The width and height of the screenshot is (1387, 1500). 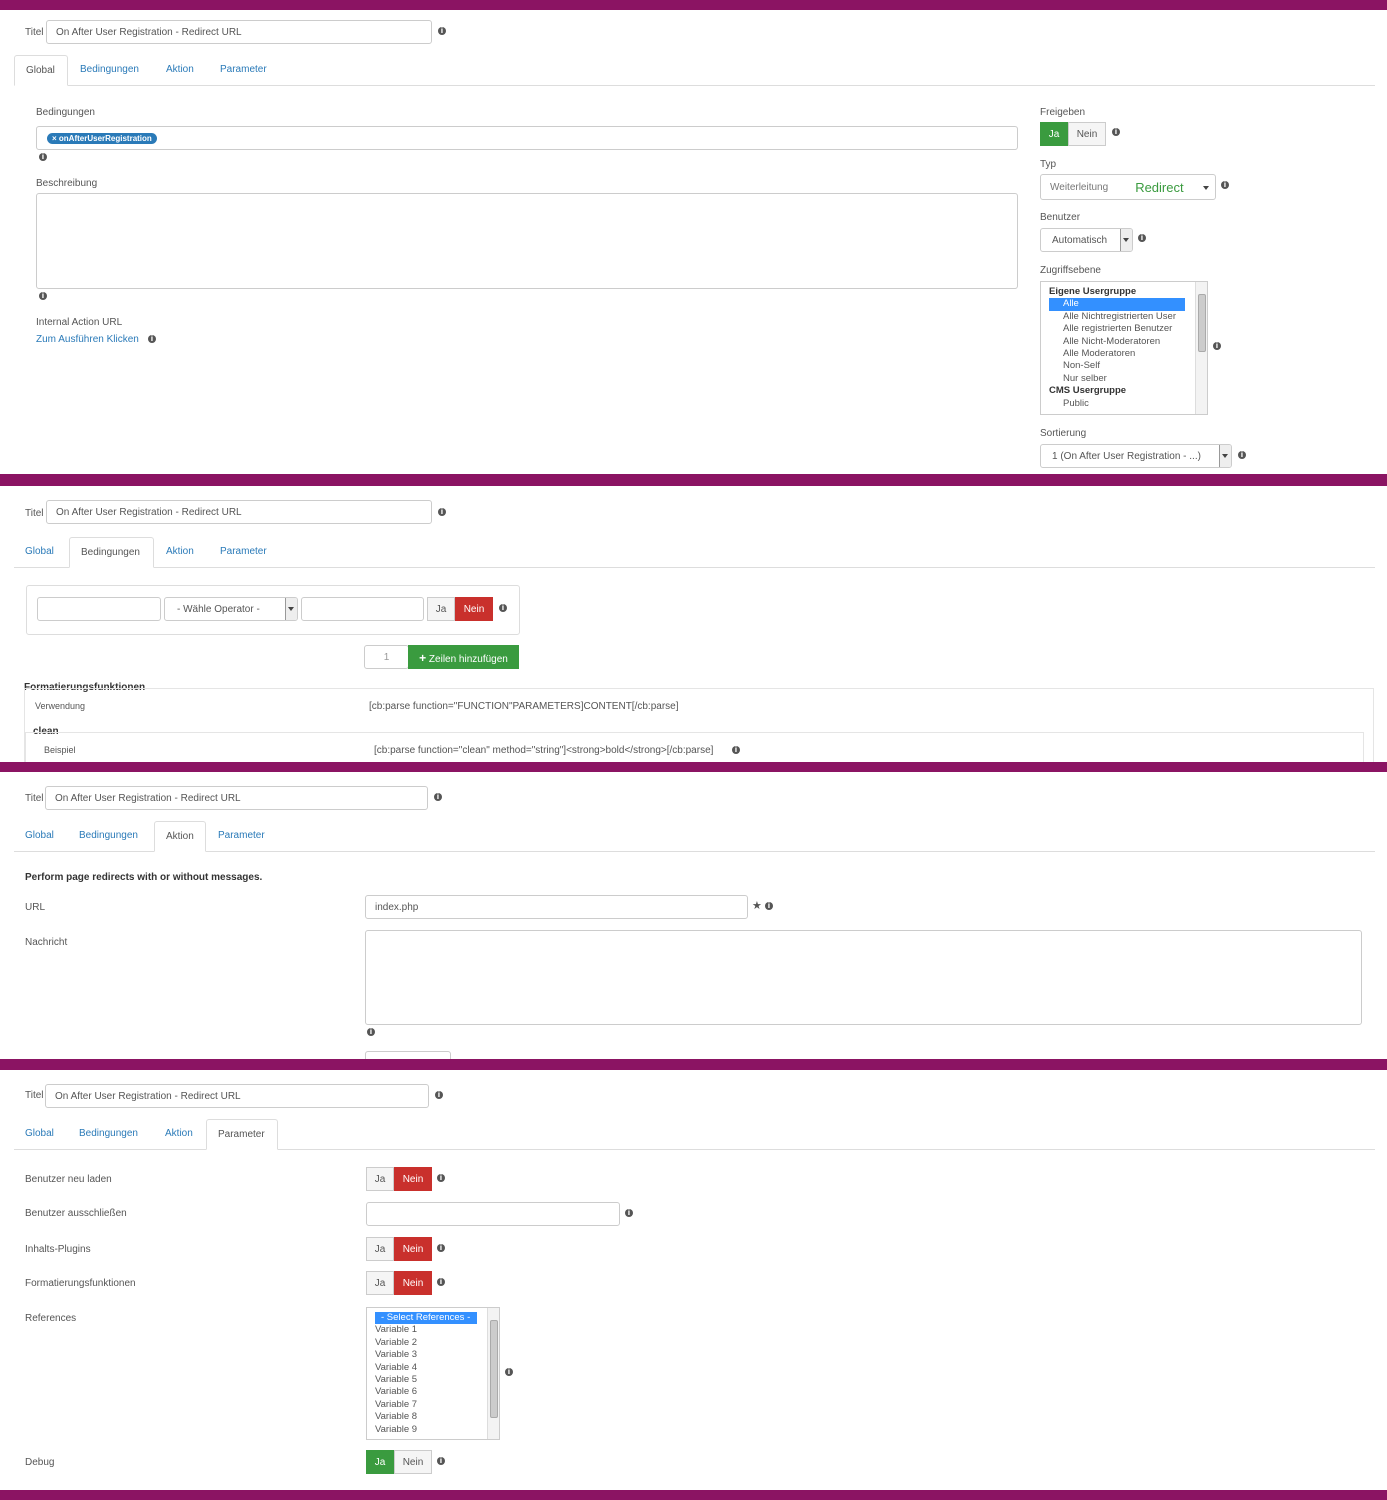 What do you see at coordinates (60, 750) in the screenshot?
I see `example-label: Beispiel` at bounding box center [60, 750].